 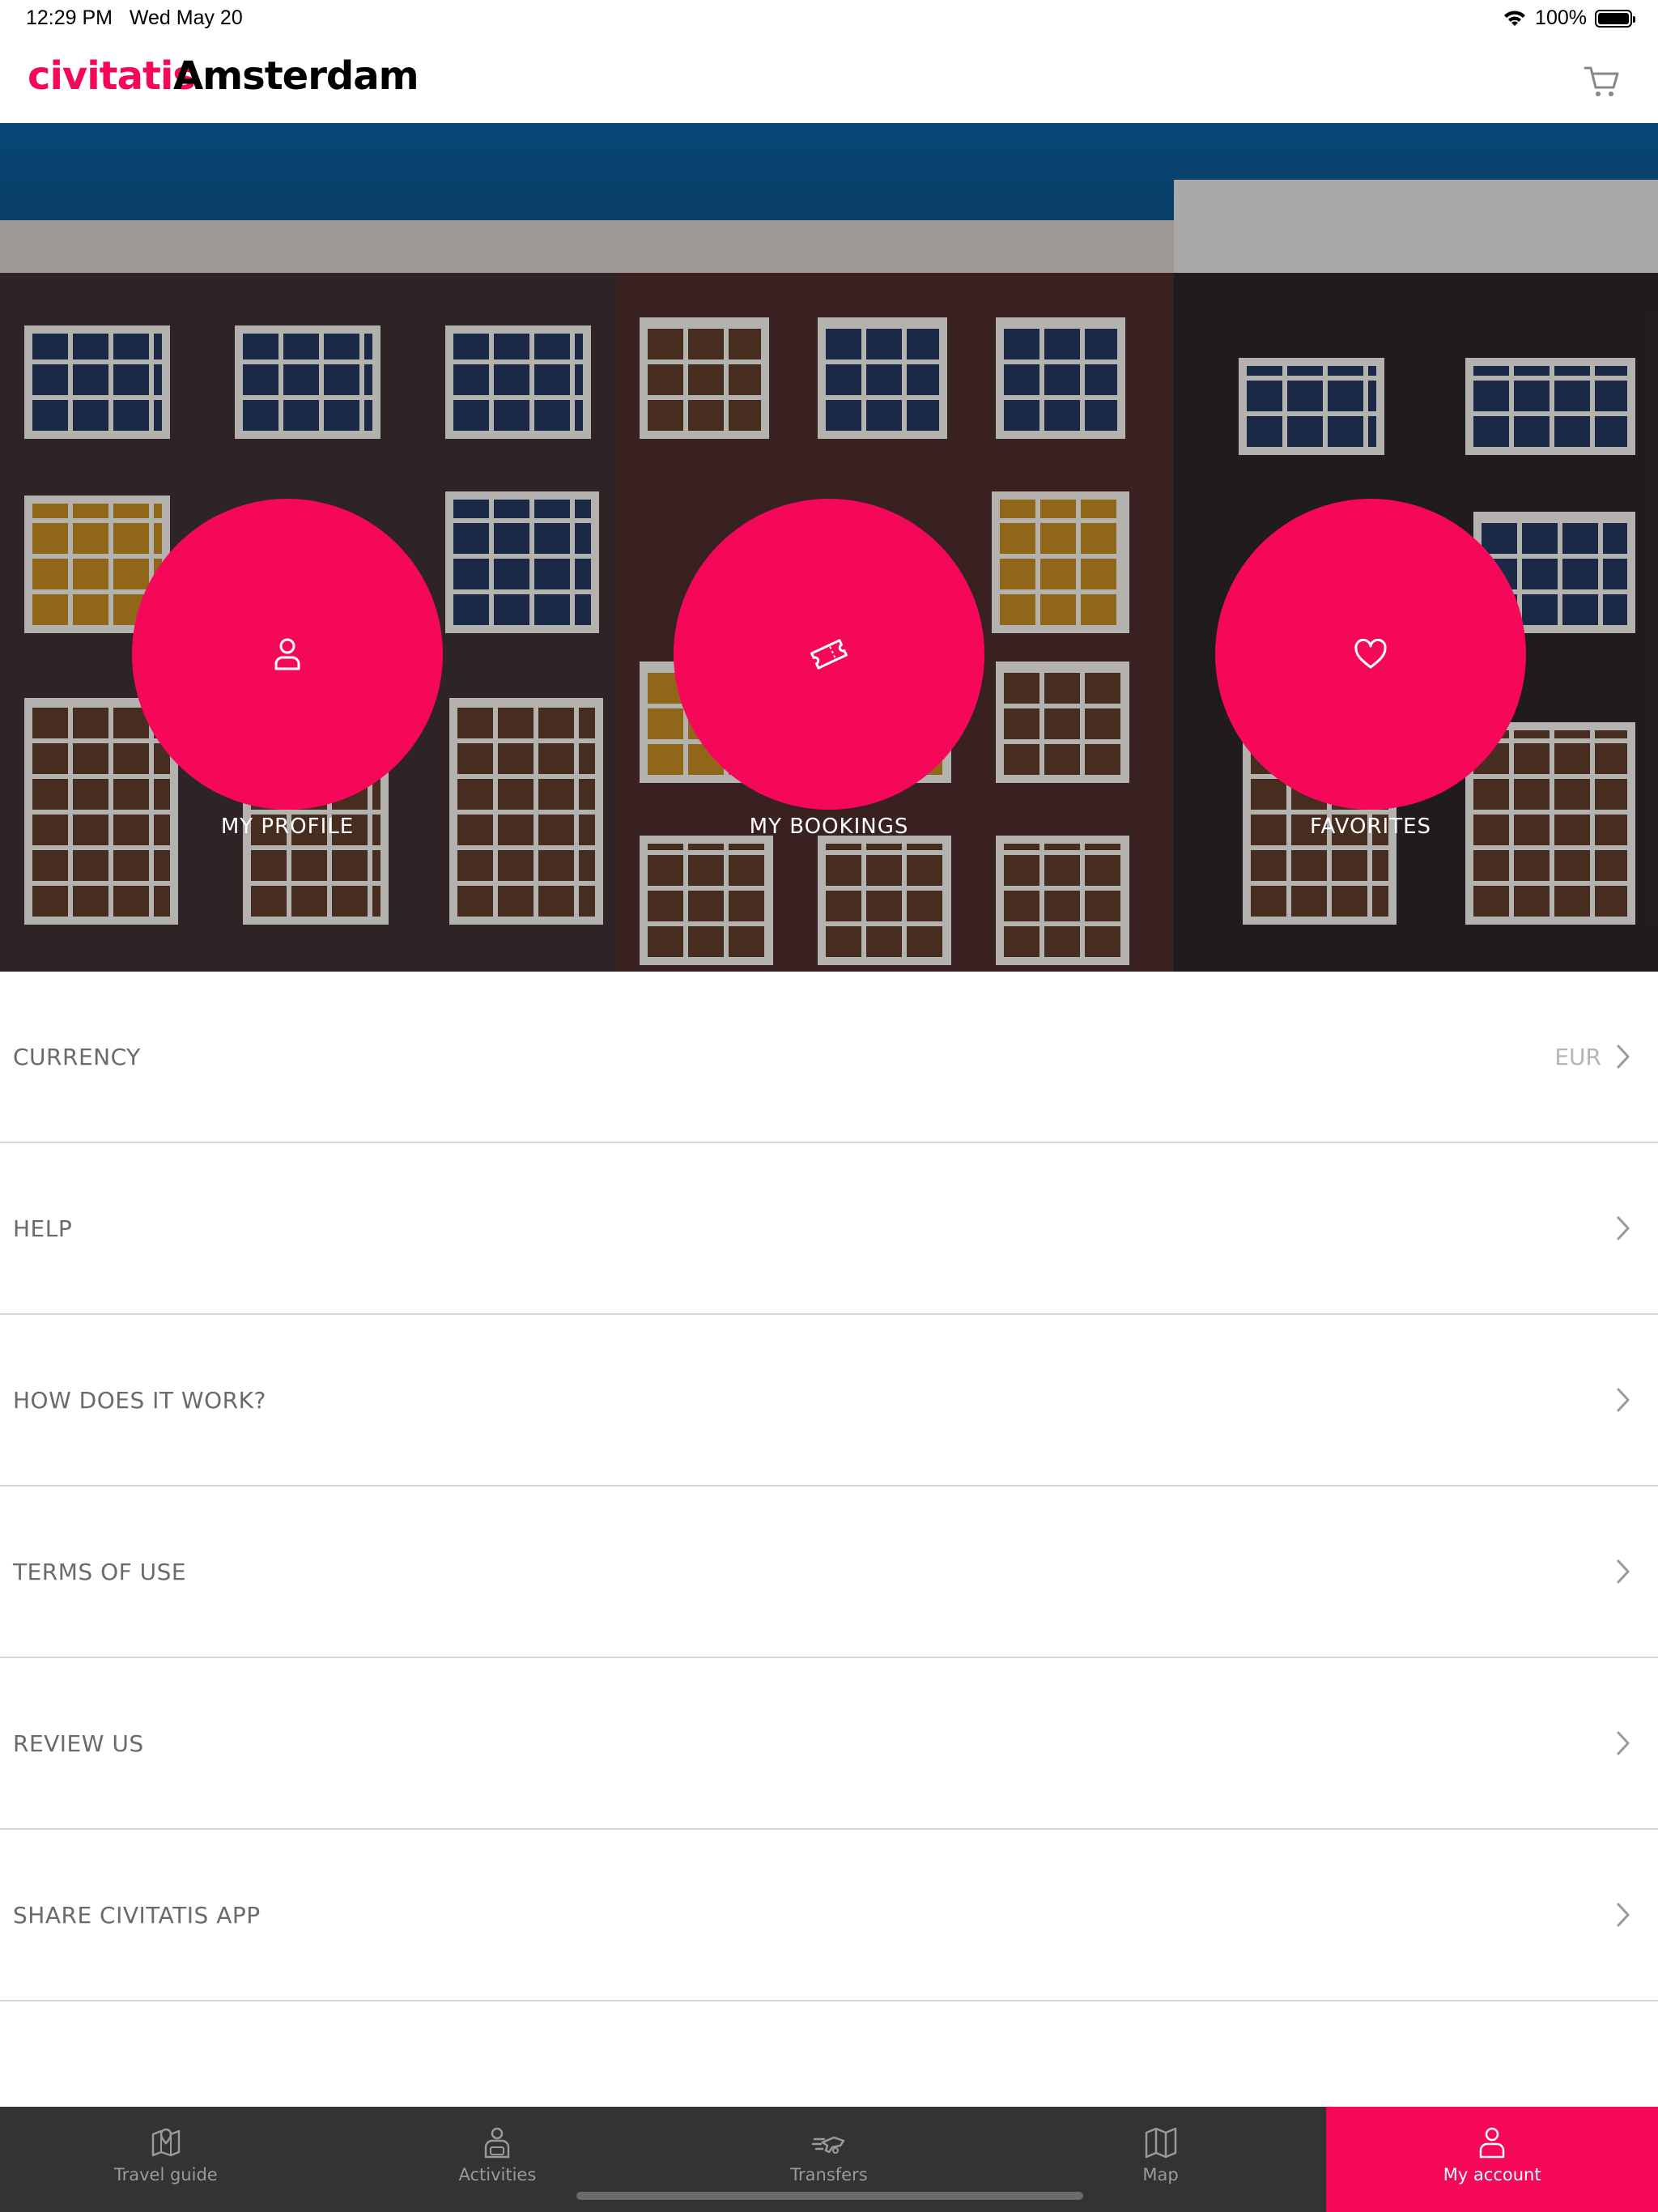 I want to click on menu-item-label: HOW DOES IT WORK?, so click(x=139, y=1400).